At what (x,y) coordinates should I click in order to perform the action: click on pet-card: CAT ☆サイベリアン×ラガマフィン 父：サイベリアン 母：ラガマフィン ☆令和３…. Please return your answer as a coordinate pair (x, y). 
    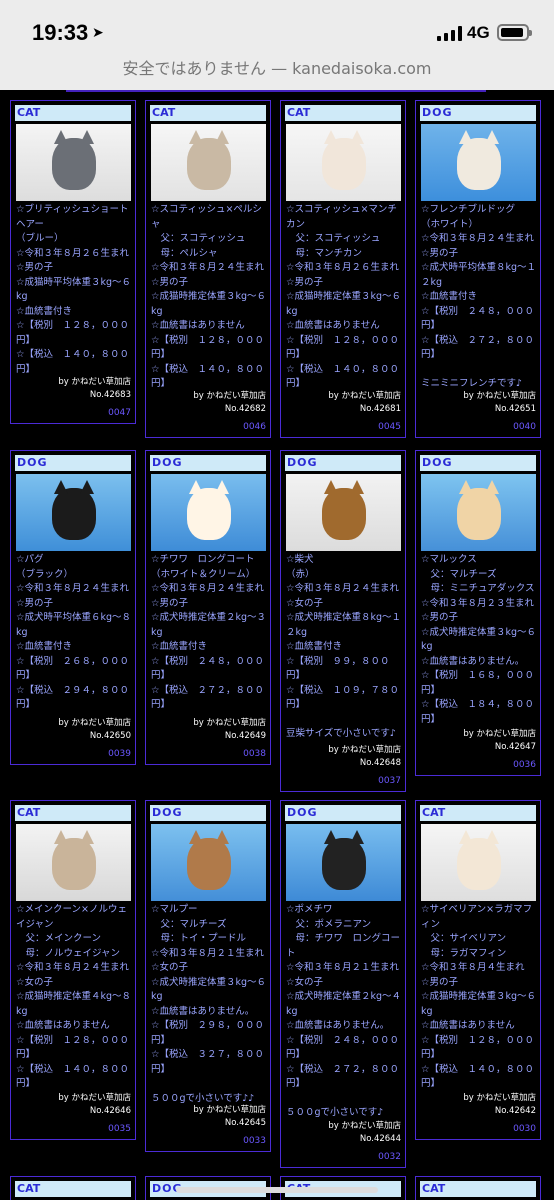
    Looking at the image, I should click on (478, 970).